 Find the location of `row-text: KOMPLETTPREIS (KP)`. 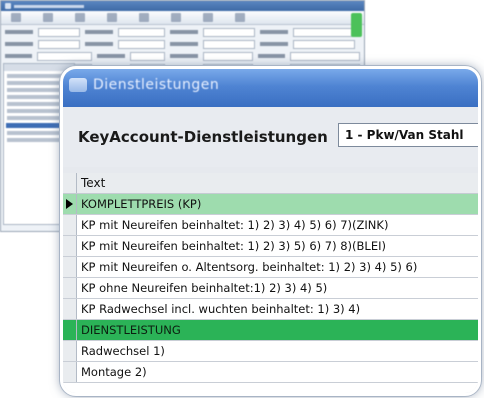

row-text: KOMPLETTPREIS (KP) is located at coordinates (141, 204).